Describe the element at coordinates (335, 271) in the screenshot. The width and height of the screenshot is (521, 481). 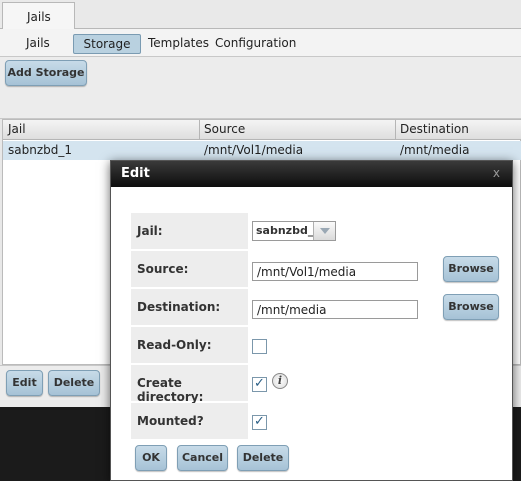
I see `source-input` at that location.